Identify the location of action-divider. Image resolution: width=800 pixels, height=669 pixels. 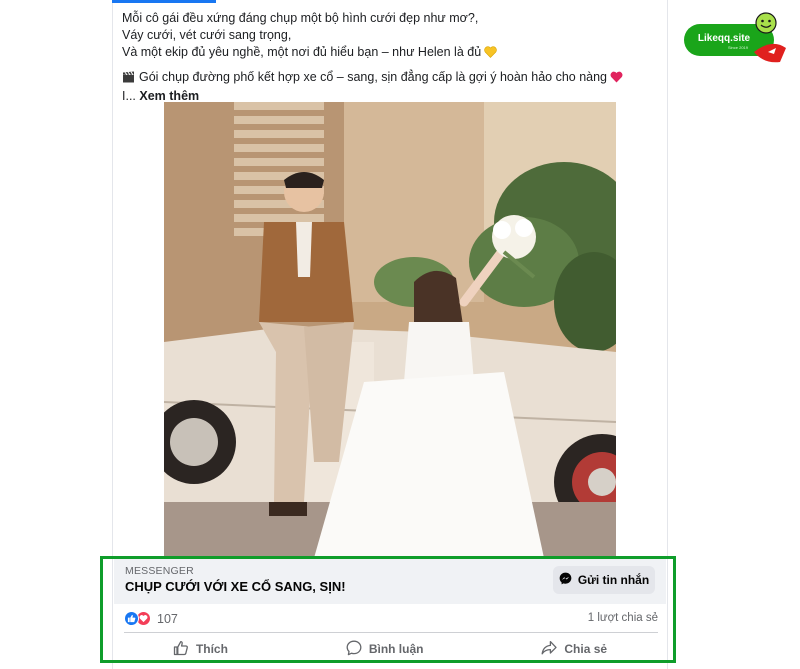
(391, 632).